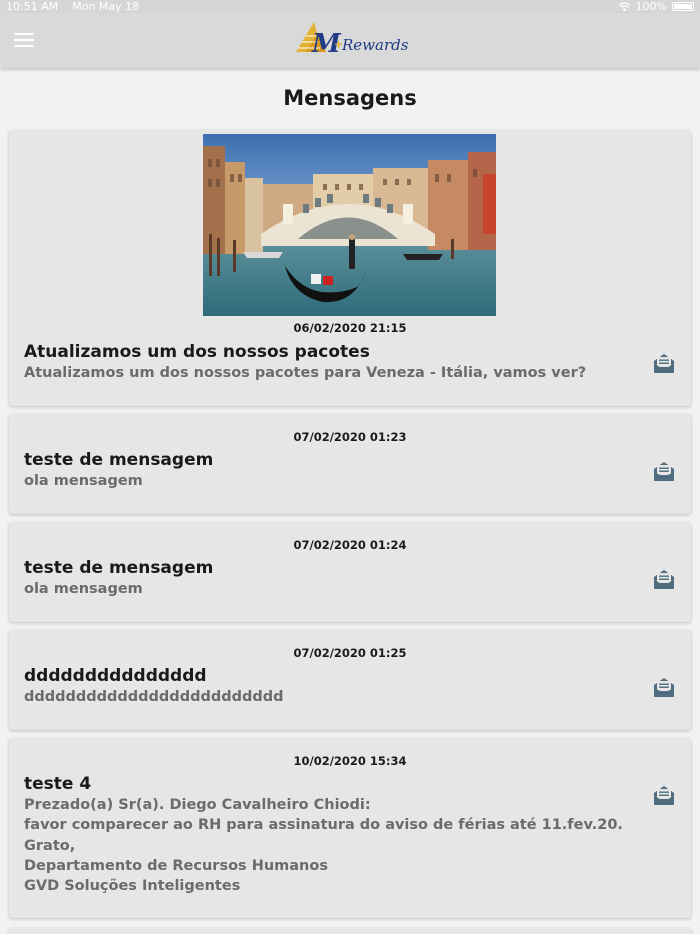  I want to click on status-time: 10:51 AM, so click(32, 6).